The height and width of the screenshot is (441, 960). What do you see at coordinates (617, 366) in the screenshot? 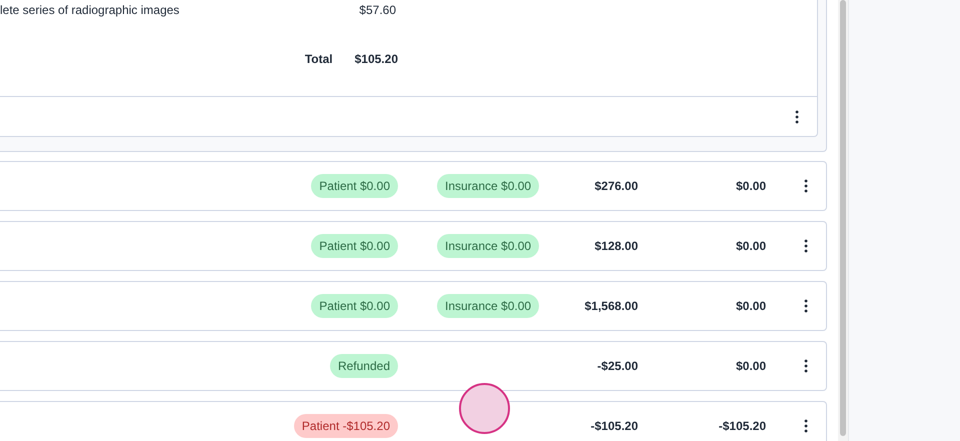
I see `amount-value: -$25.00` at bounding box center [617, 366].